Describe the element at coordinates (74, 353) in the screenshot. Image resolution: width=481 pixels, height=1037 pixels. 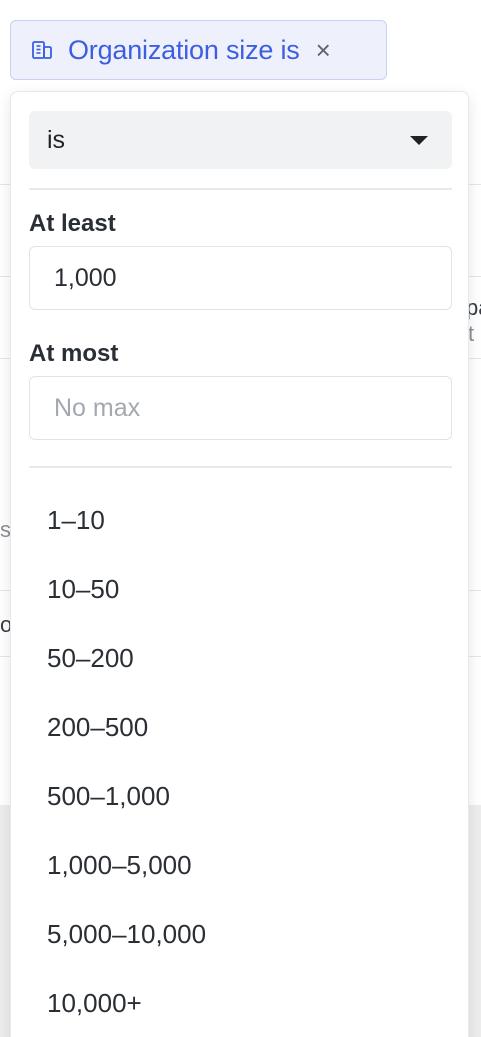
I see `at-most-label: At most` at that location.